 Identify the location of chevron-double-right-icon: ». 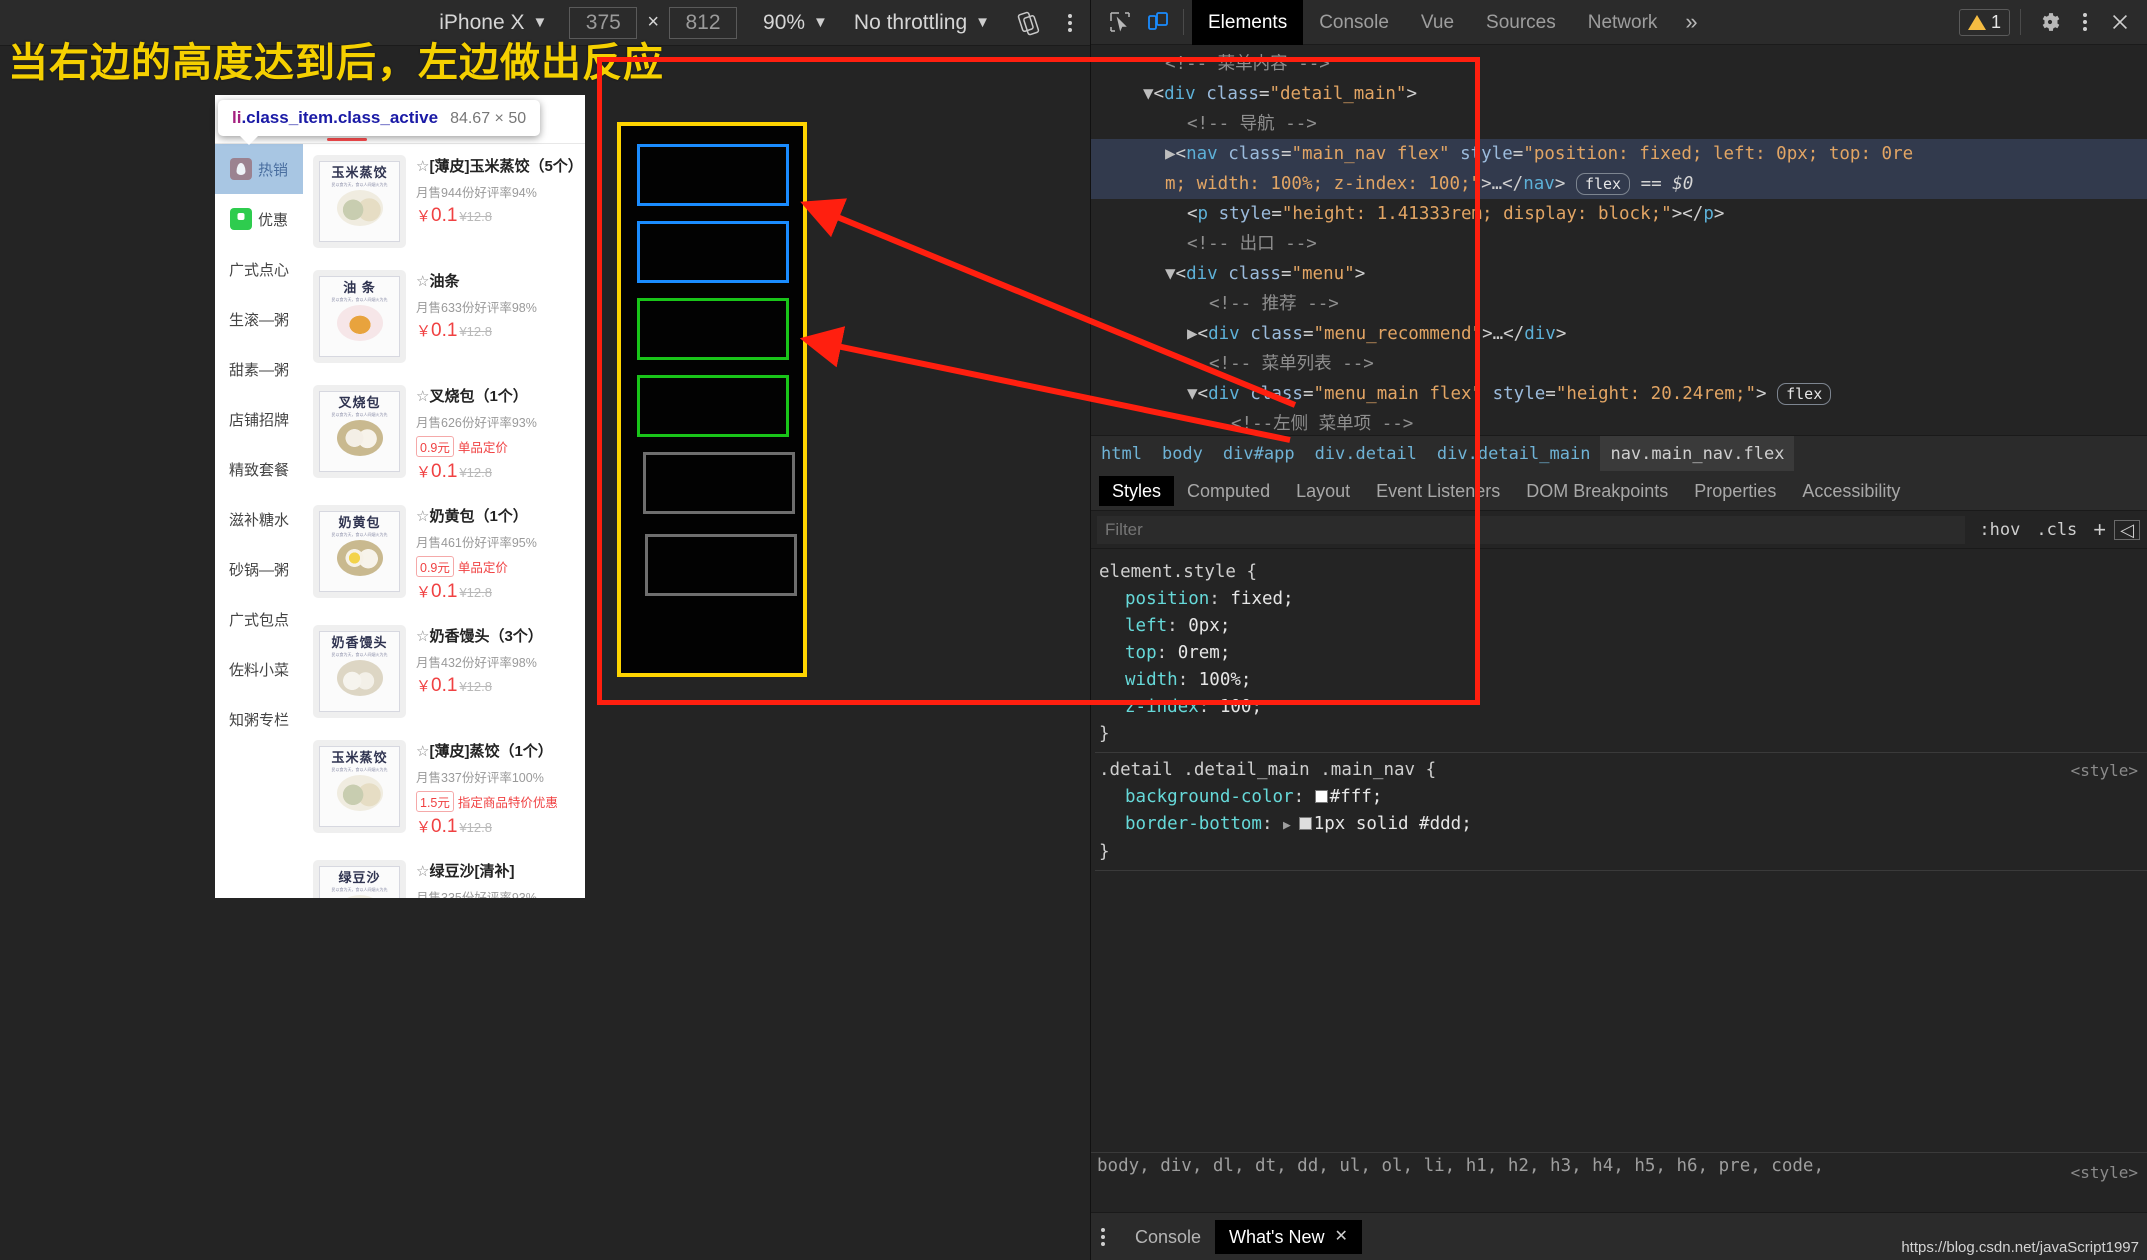
(1691, 22).